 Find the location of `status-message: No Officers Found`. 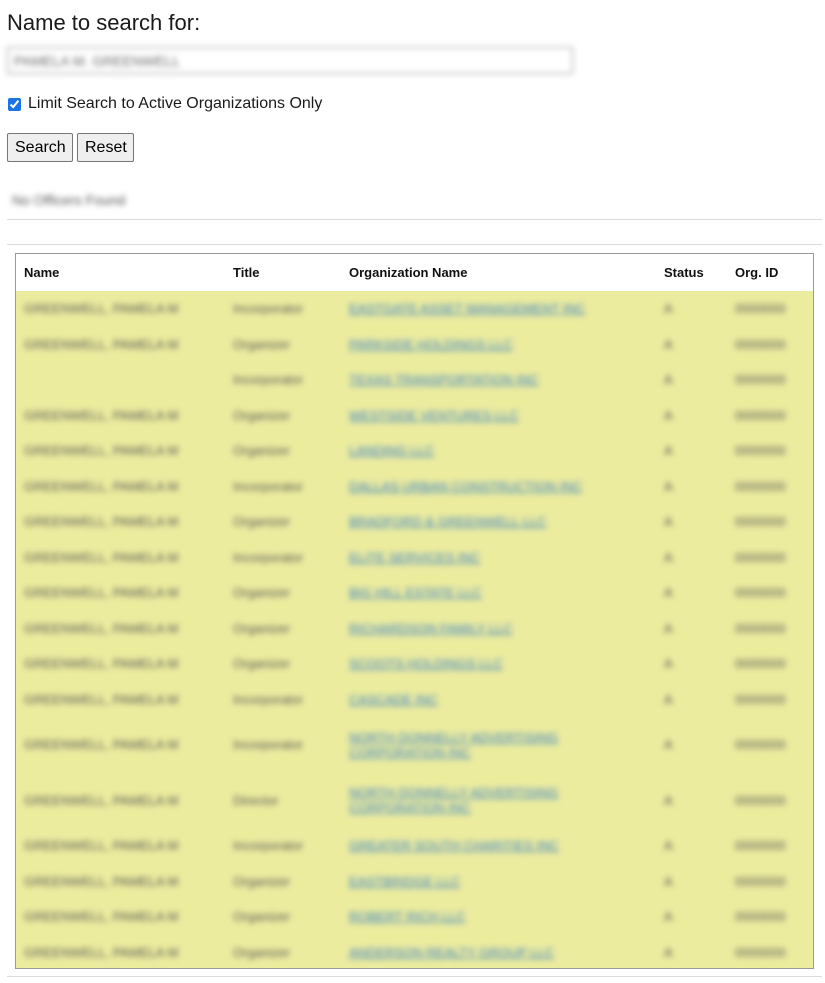

status-message: No Officers Found is located at coordinates (69, 200).